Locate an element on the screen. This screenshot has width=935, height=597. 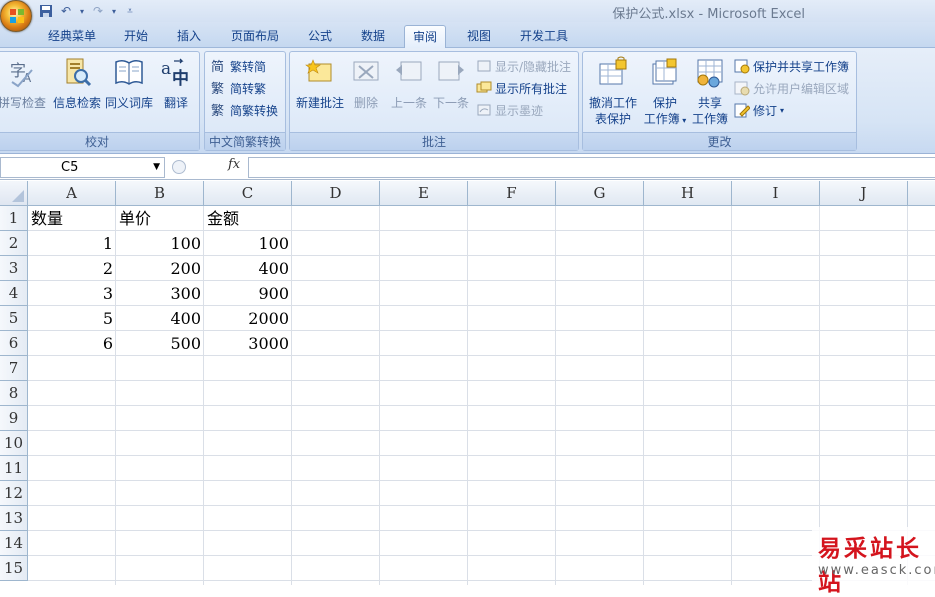
show-ink-button: 显示墨迹 is located at coordinates (509, 110).